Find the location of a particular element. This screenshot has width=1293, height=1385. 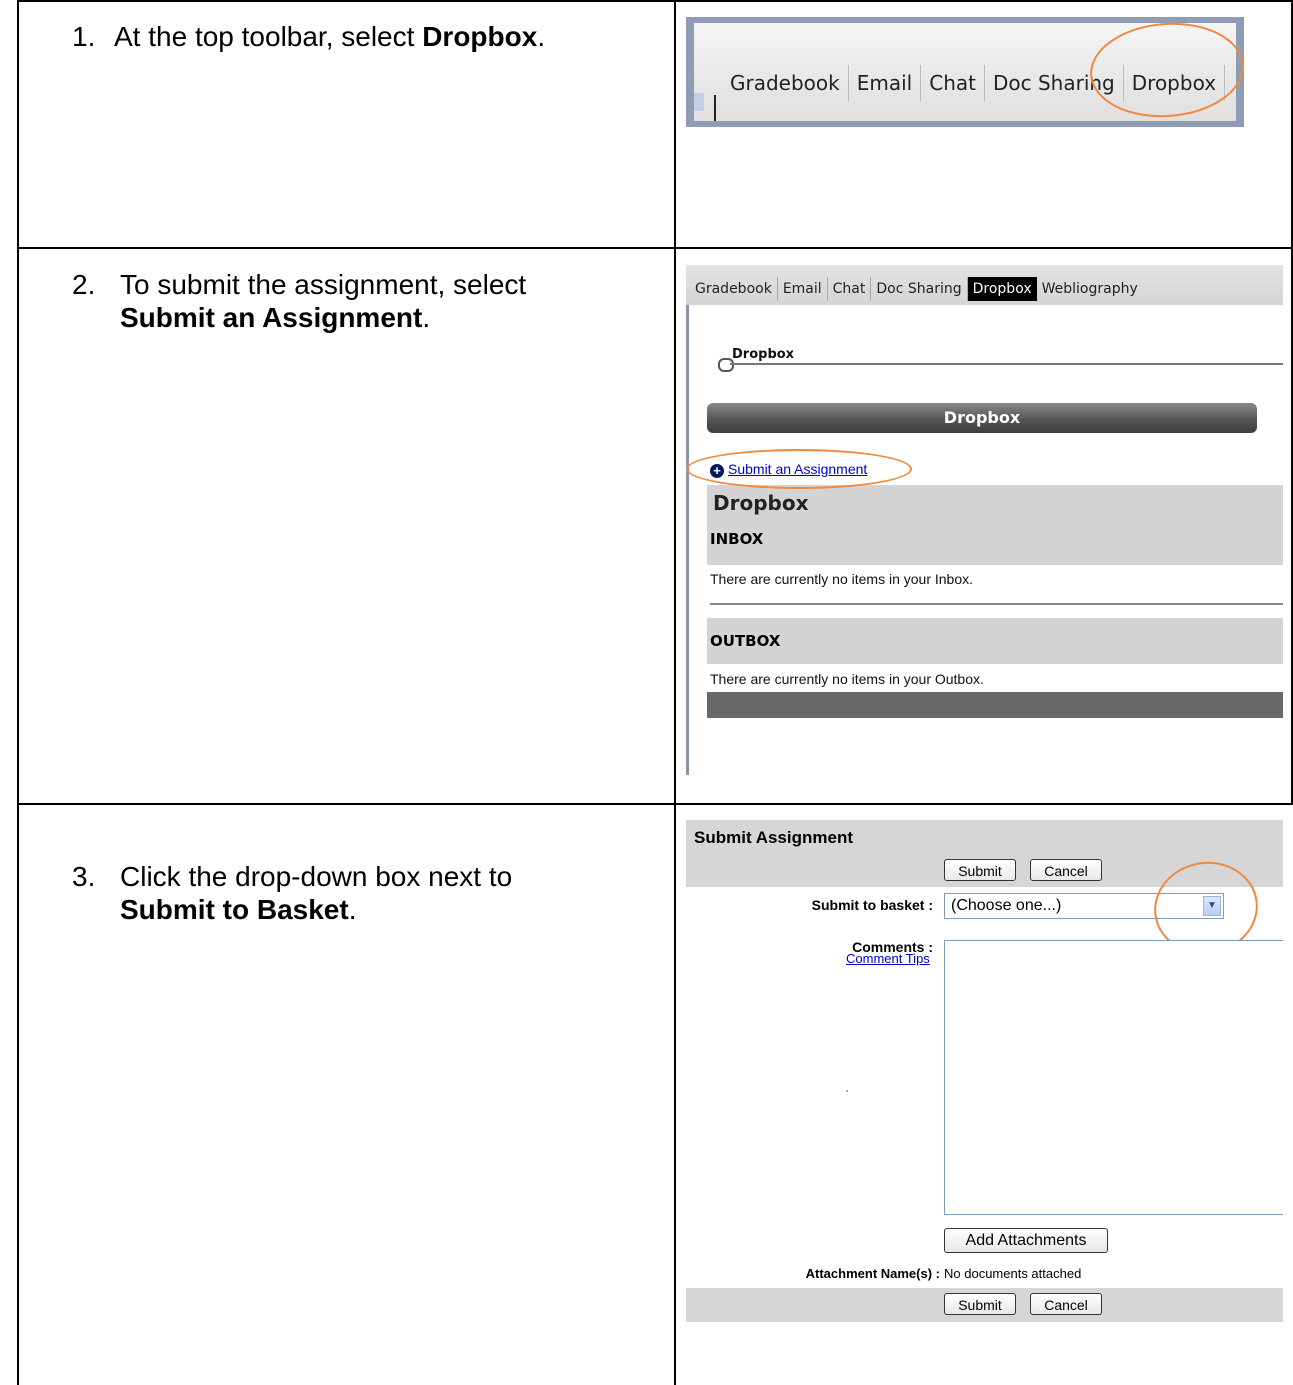

add-attachments-button: Add Attachments is located at coordinates (1026, 1240).